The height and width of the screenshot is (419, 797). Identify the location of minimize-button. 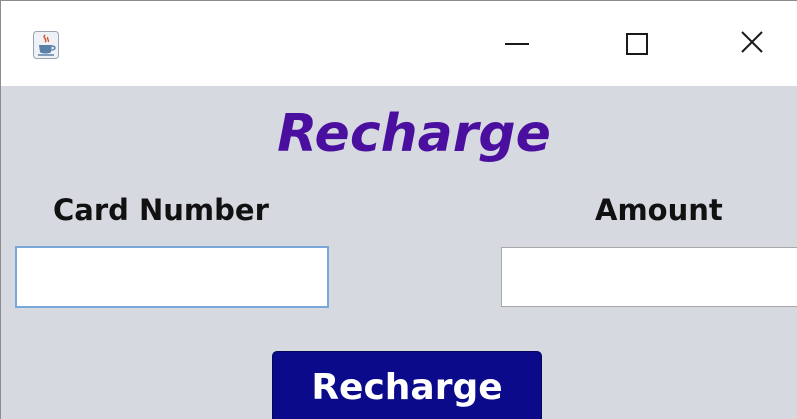
(517, 43).